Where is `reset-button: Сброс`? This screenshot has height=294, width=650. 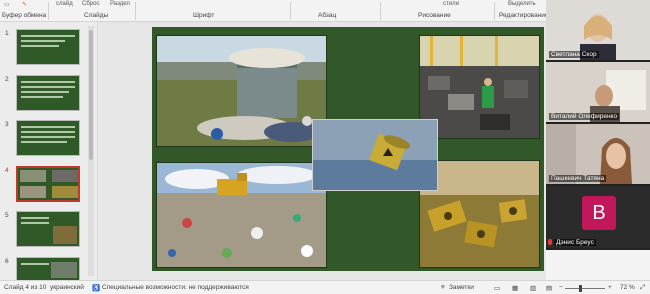
reset-button: Сброс is located at coordinates (90, 4).